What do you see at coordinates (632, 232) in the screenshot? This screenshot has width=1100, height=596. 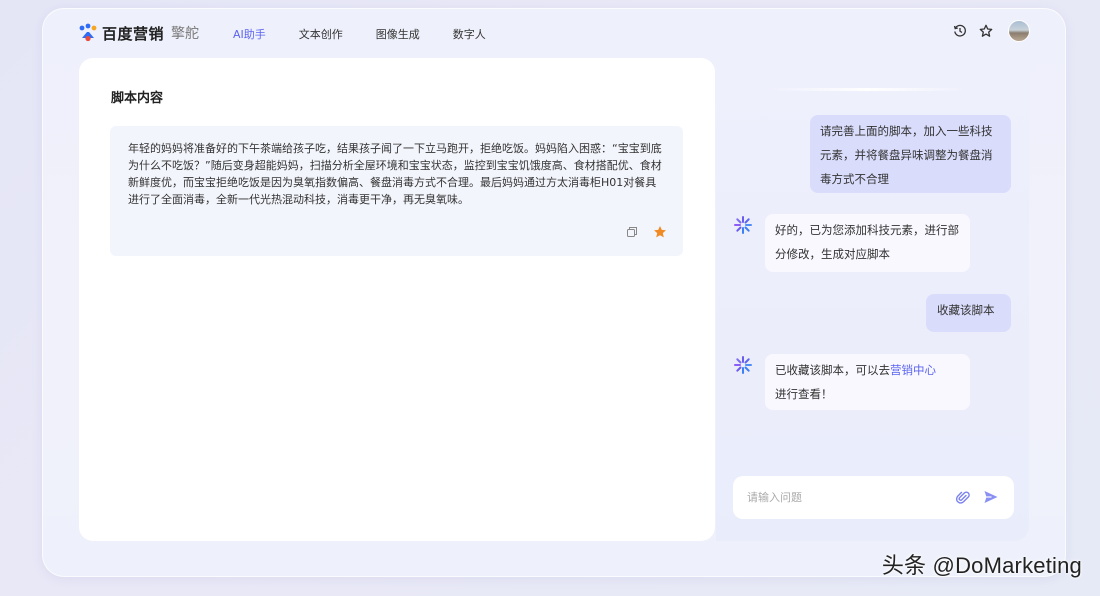 I see `copy-icon` at bounding box center [632, 232].